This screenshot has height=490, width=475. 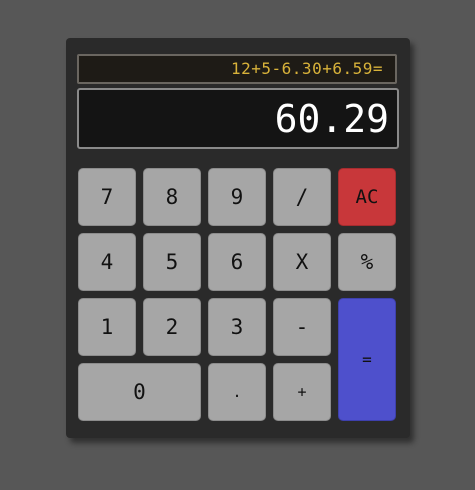 What do you see at coordinates (139, 392) in the screenshot?
I see `key-0: 0` at bounding box center [139, 392].